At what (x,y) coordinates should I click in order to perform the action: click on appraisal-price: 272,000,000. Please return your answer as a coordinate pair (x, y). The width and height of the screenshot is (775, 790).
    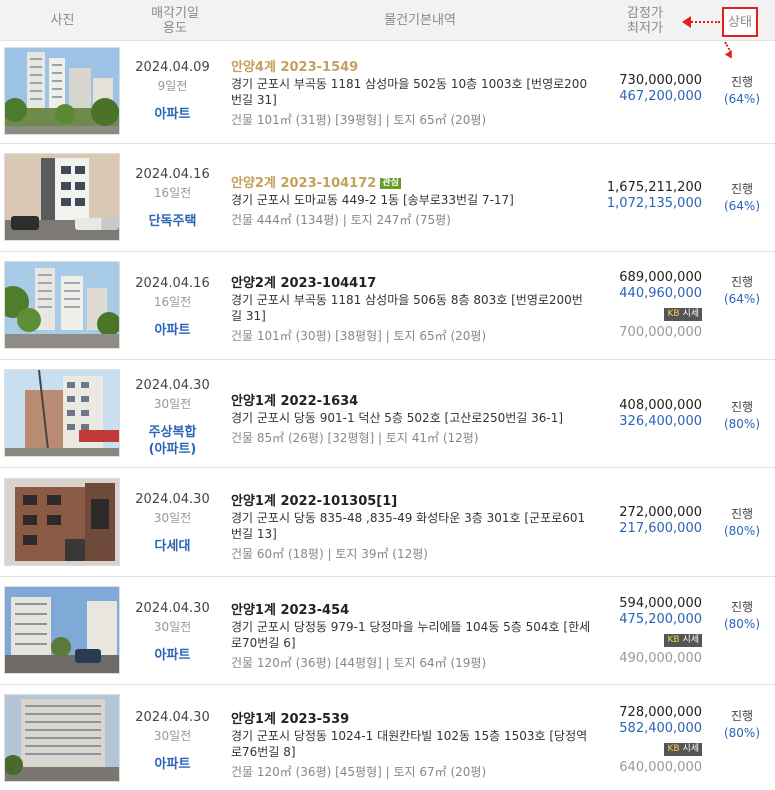
    Looking at the image, I should click on (660, 512).